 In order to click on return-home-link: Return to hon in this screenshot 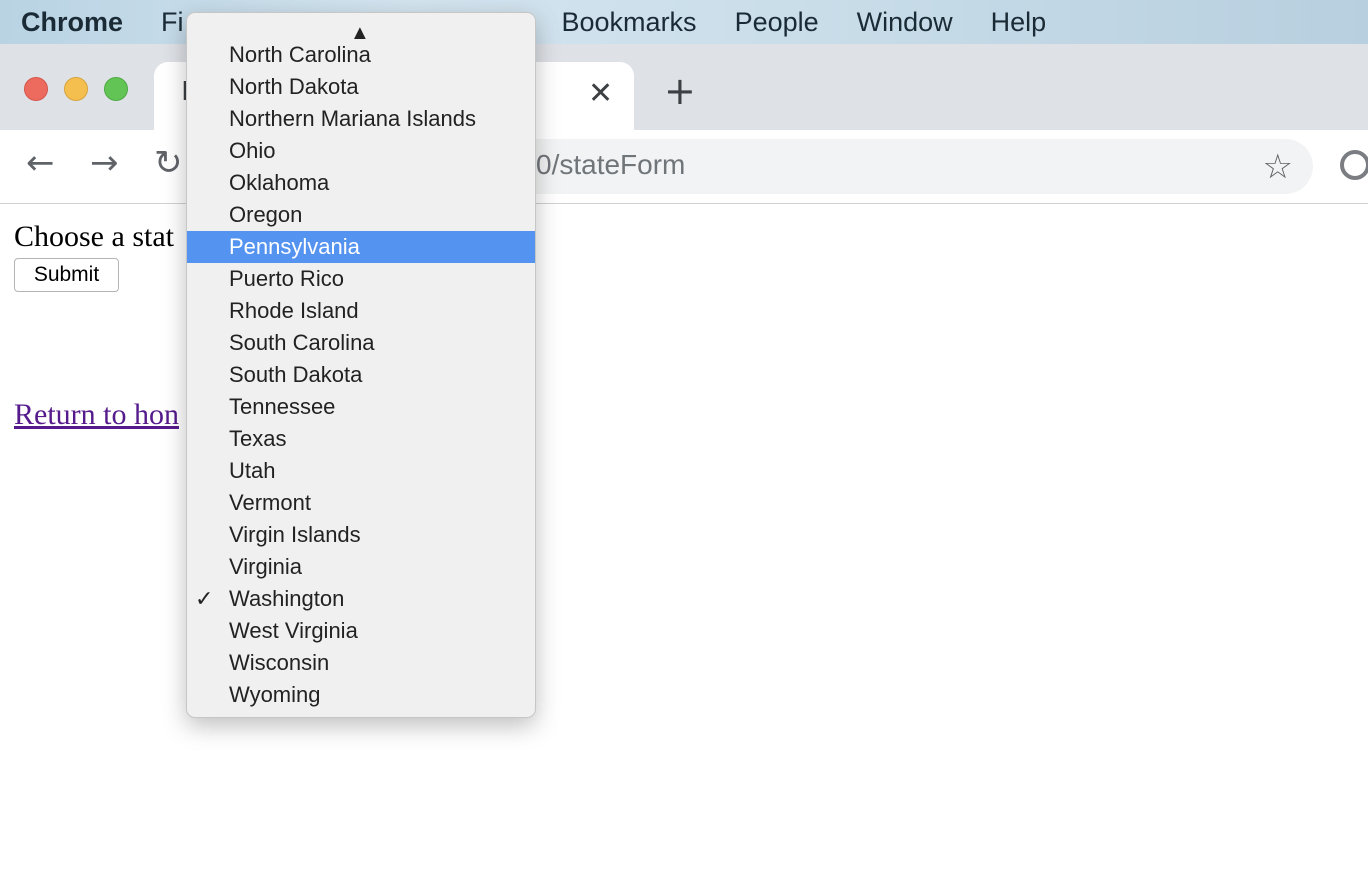, I will do `click(96, 415)`.